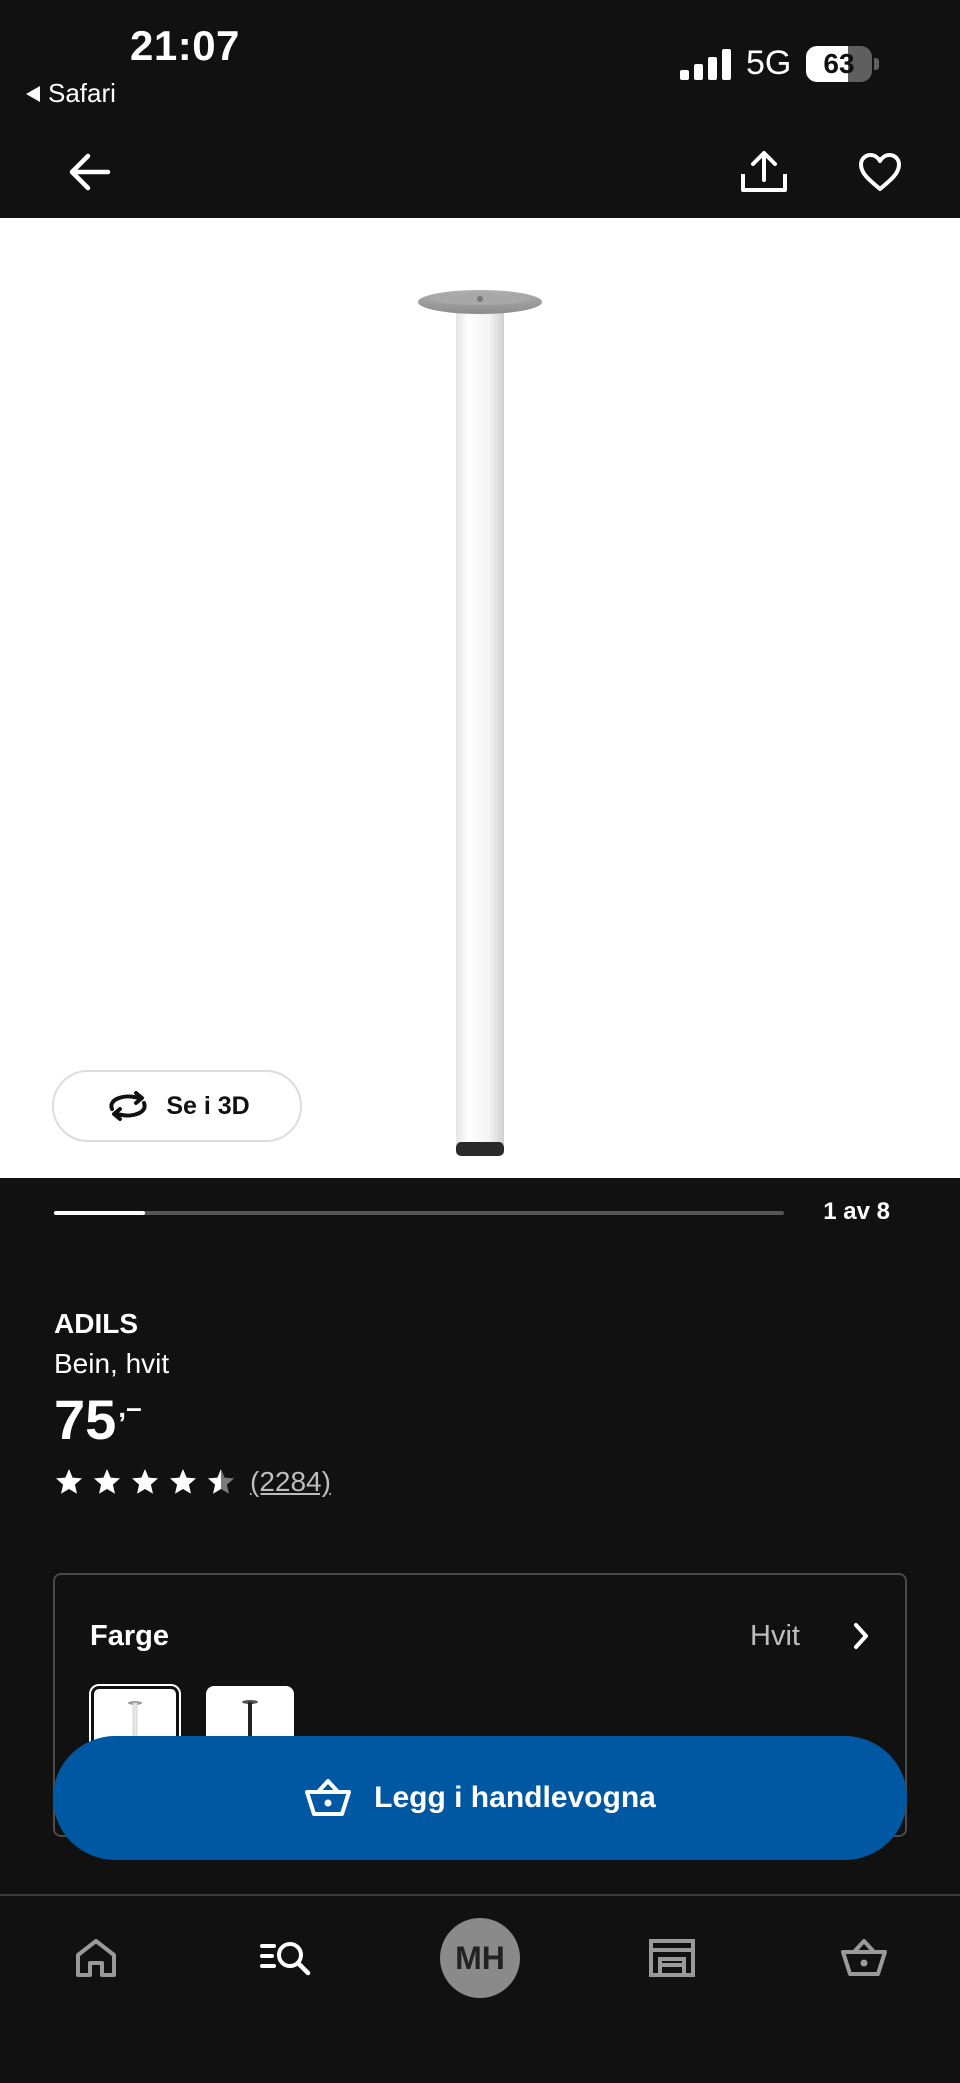  I want to click on bottom-navigation: MH, so click(480, 1988).